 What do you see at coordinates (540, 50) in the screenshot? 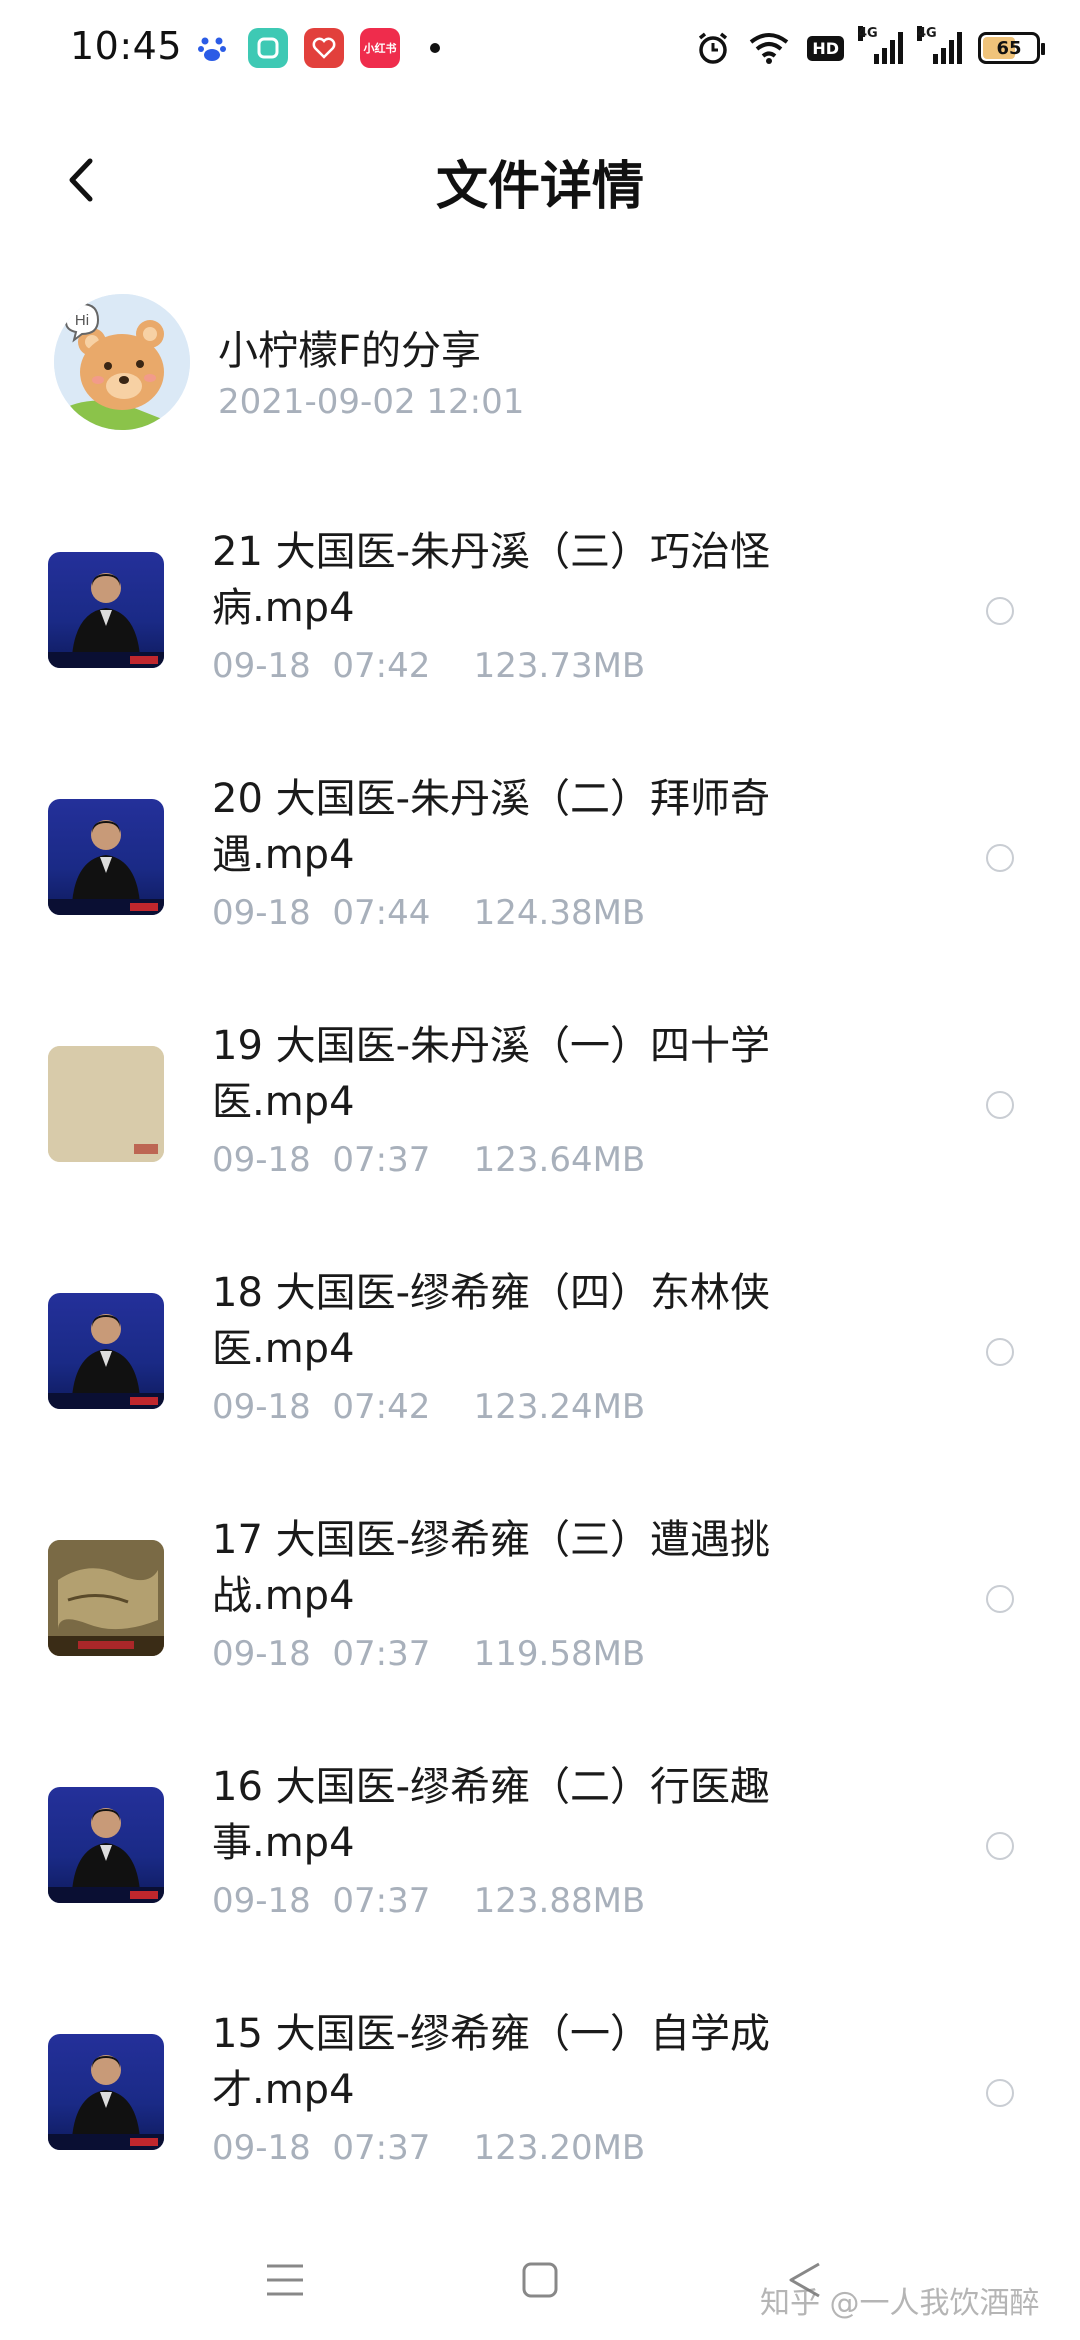
I see `status-bar: 10:45 小红书 HD 4G 4G 65` at bounding box center [540, 50].